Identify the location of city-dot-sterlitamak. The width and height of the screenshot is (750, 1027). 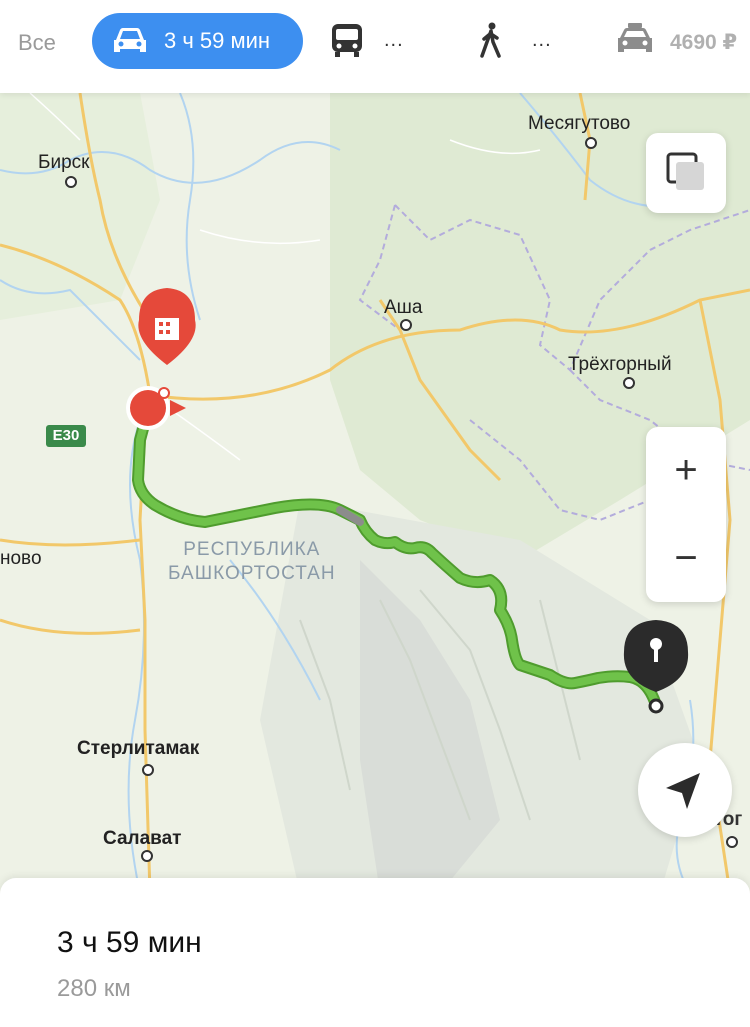
(148, 770).